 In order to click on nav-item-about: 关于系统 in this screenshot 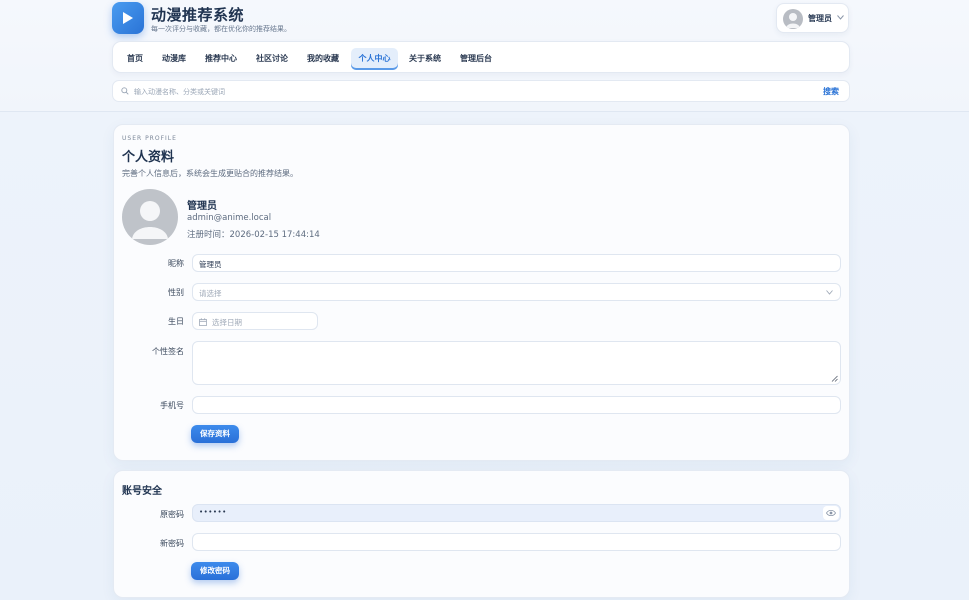, I will do `click(425, 59)`.